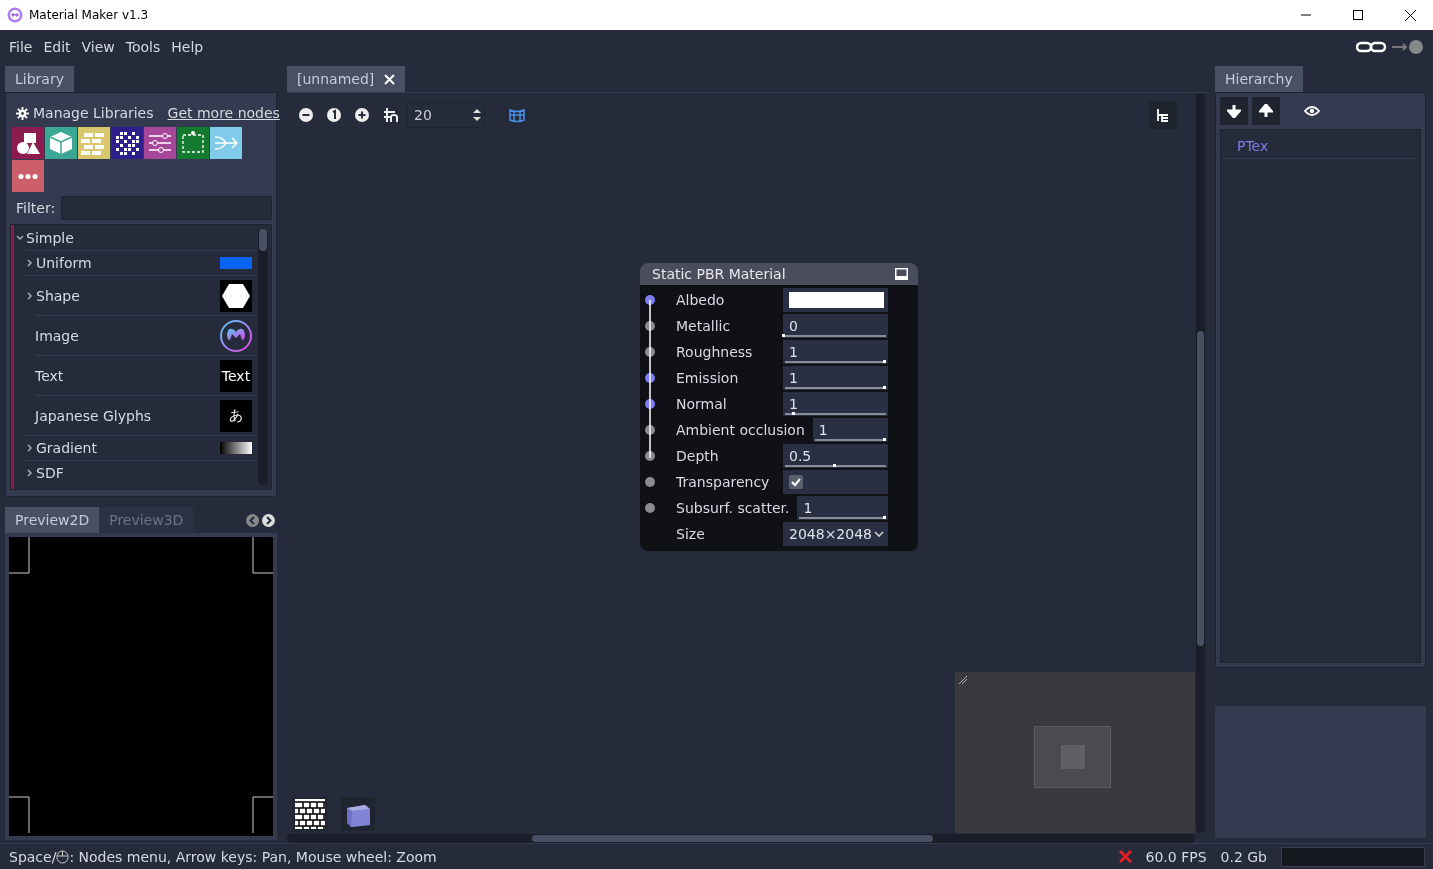  I want to click on tree-item: Uniform, so click(140, 262).